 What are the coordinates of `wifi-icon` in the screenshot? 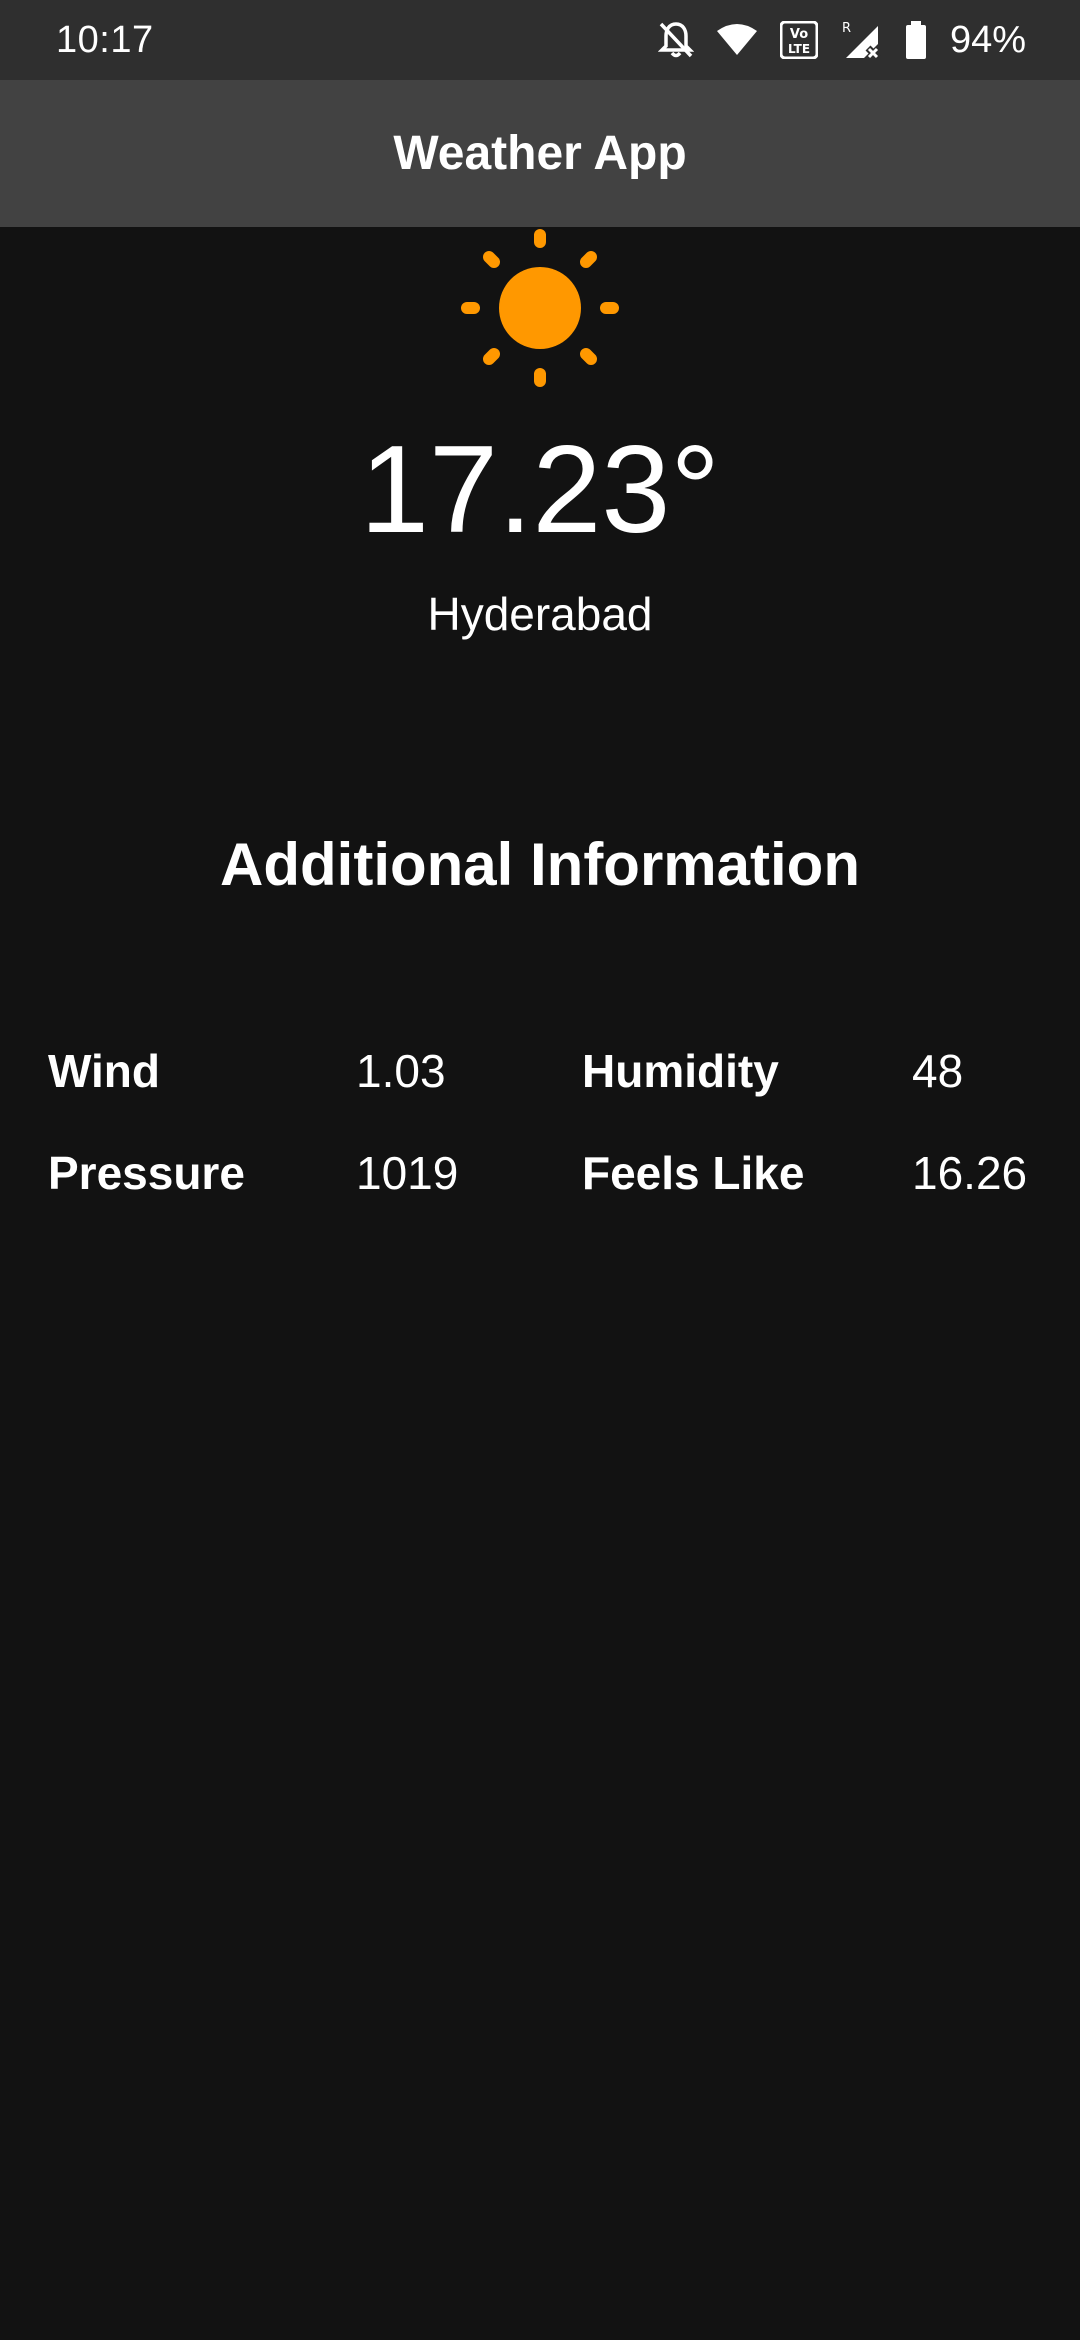 It's located at (737, 40).